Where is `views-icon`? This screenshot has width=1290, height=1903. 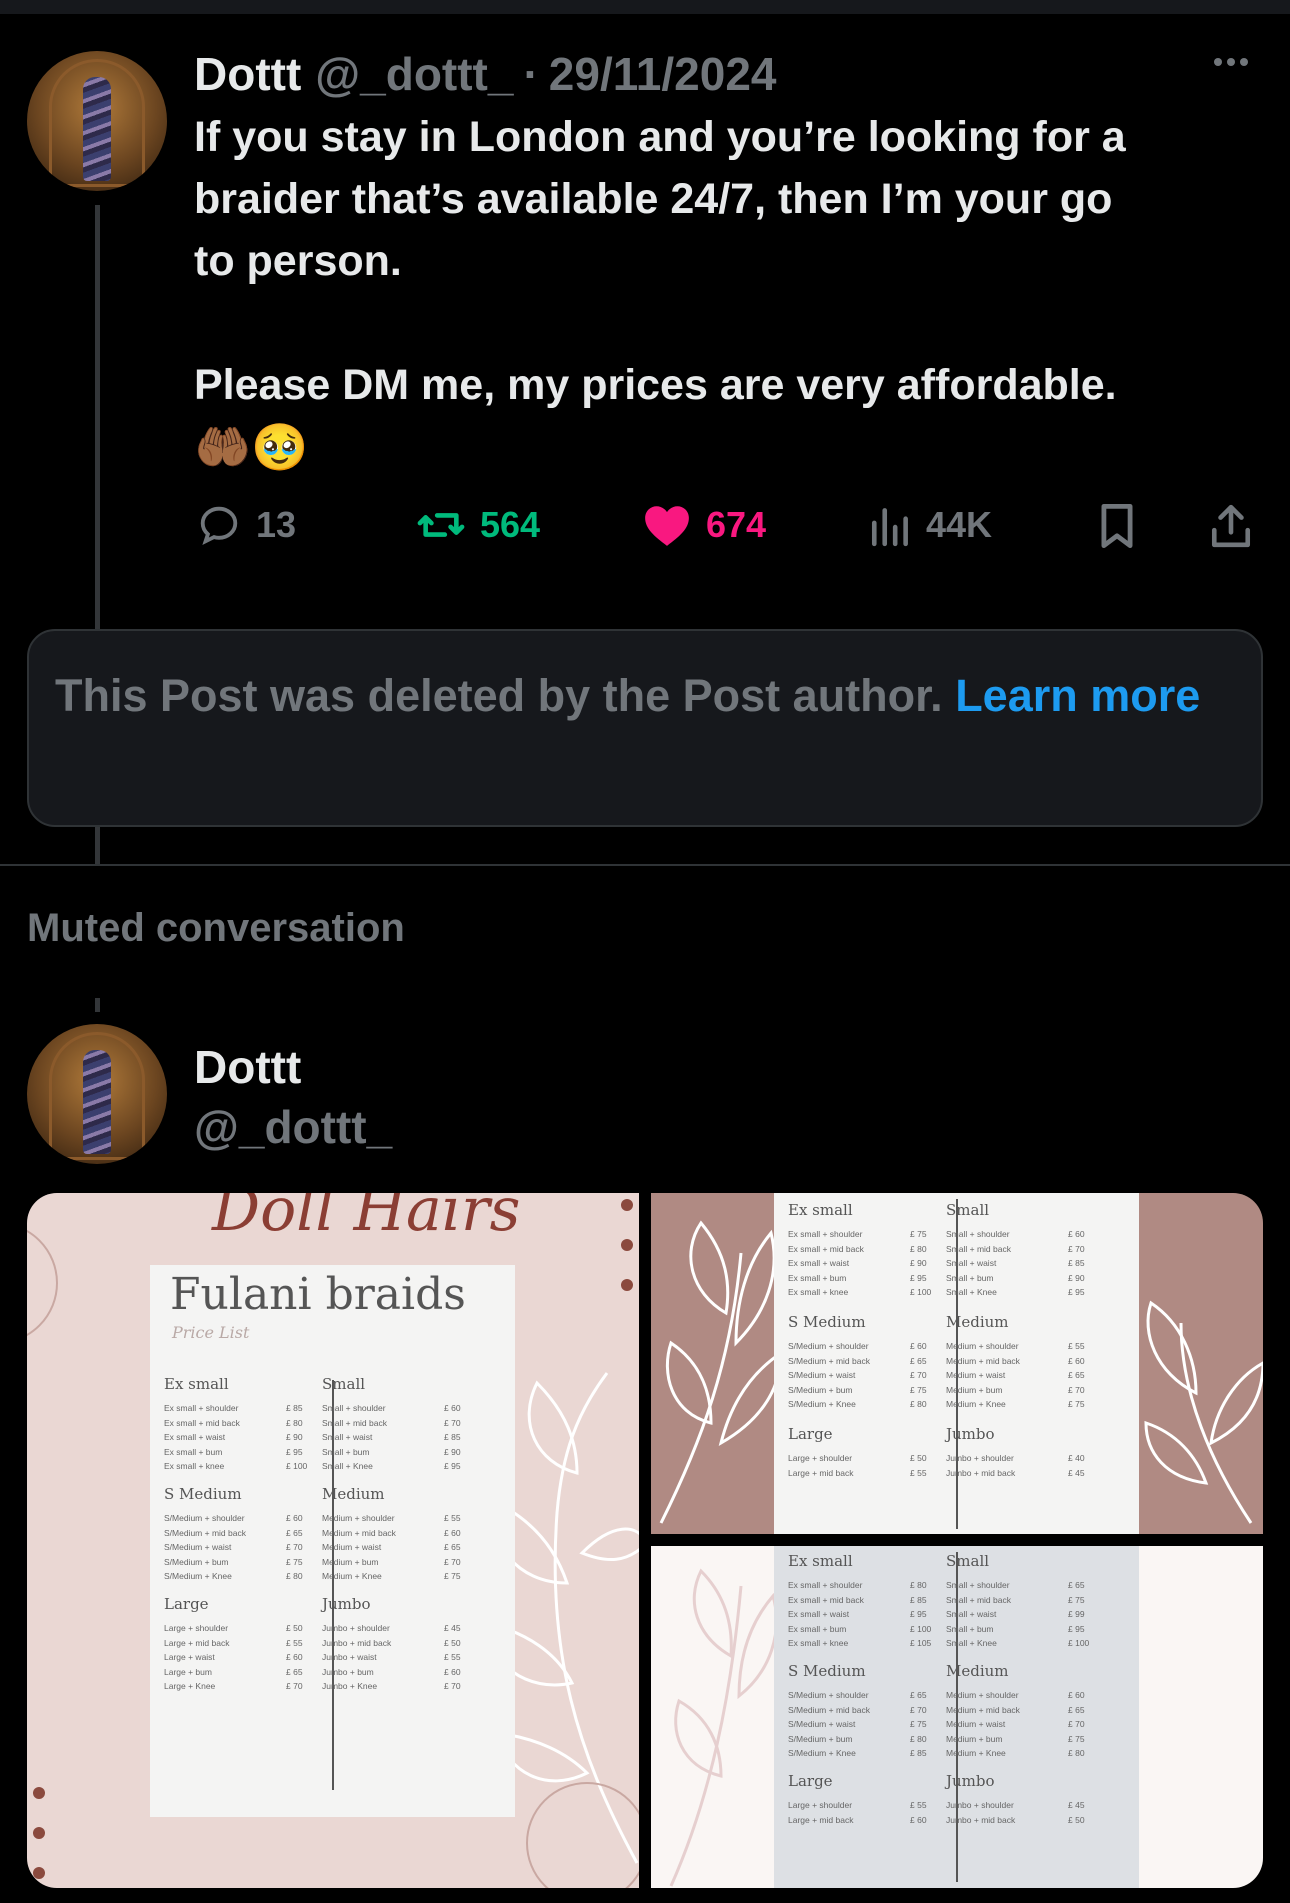
views-icon is located at coordinates (889, 527).